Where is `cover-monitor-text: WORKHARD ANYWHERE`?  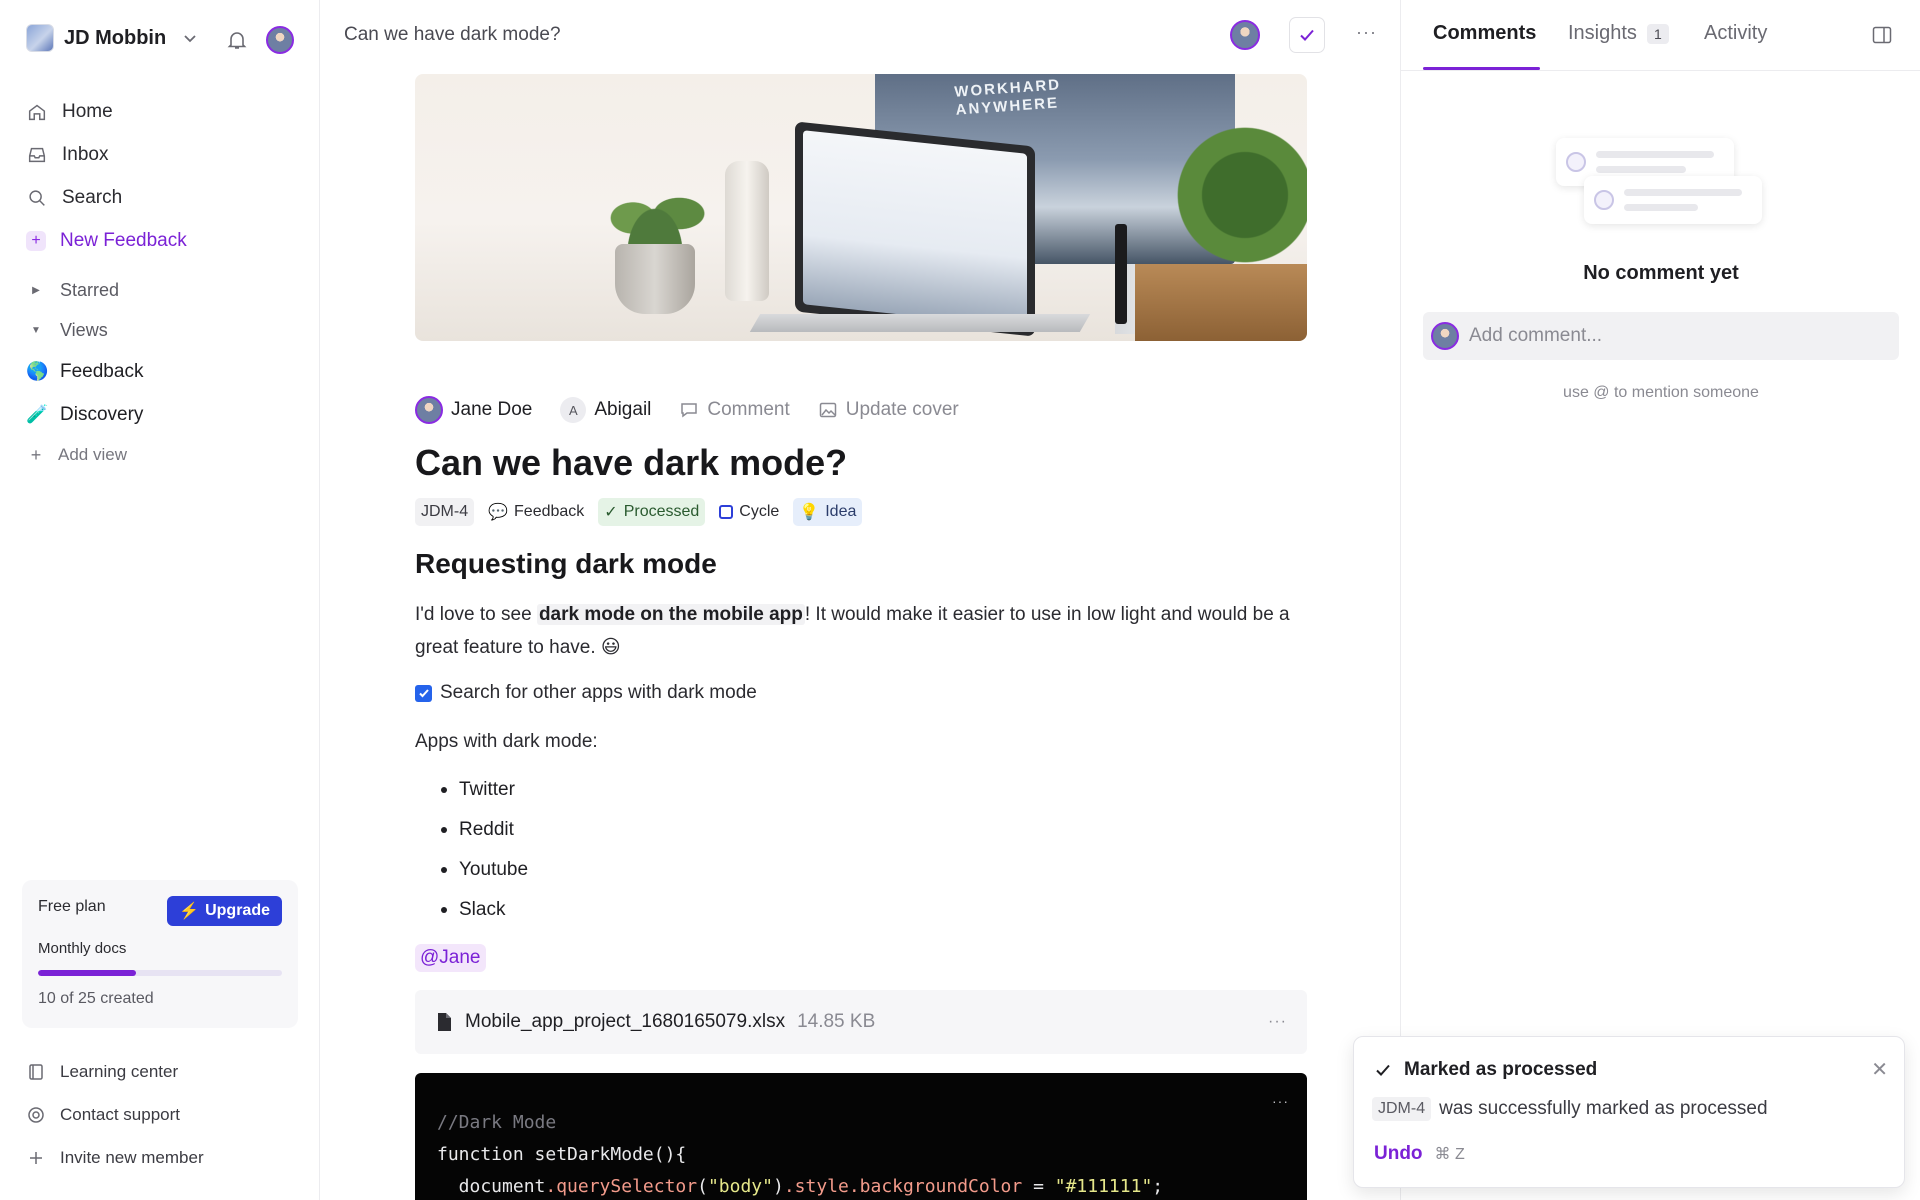
cover-monitor-text: WORKHARD ANYWHERE is located at coordinates (1008, 97).